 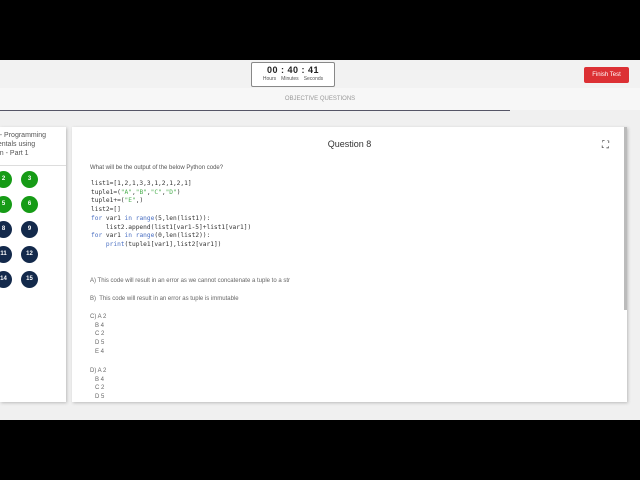 What do you see at coordinates (6, 229) in the screenshot?
I see `question-button-8: 8` at bounding box center [6, 229].